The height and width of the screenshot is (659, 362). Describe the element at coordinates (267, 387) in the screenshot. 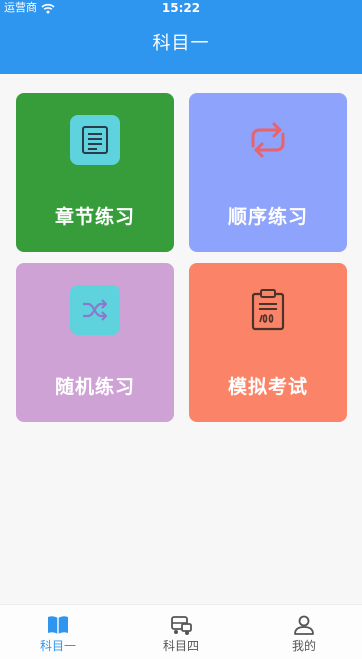

I see `card-label: 模拟考试` at that location.